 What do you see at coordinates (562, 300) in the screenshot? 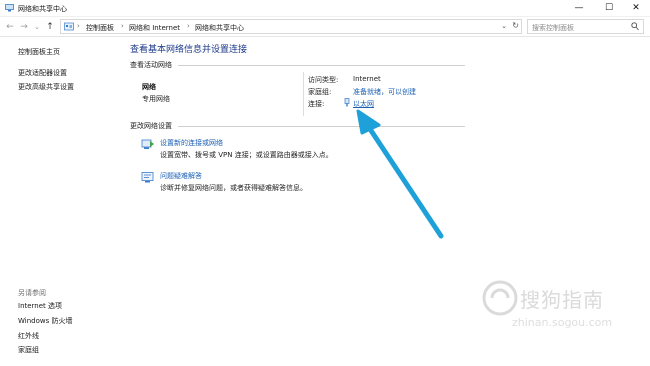
I see `watermark-text: 搜狗指南` at bounding box center [562, 300].